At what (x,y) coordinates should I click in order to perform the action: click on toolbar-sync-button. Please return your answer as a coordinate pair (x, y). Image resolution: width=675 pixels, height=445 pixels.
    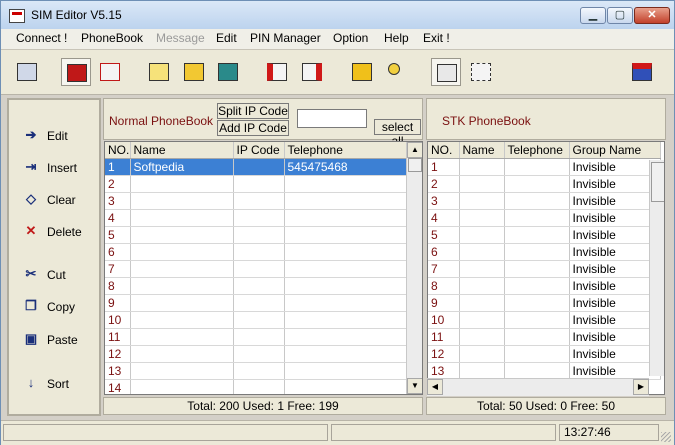
    Looking at the image, I should click on (481, 72).